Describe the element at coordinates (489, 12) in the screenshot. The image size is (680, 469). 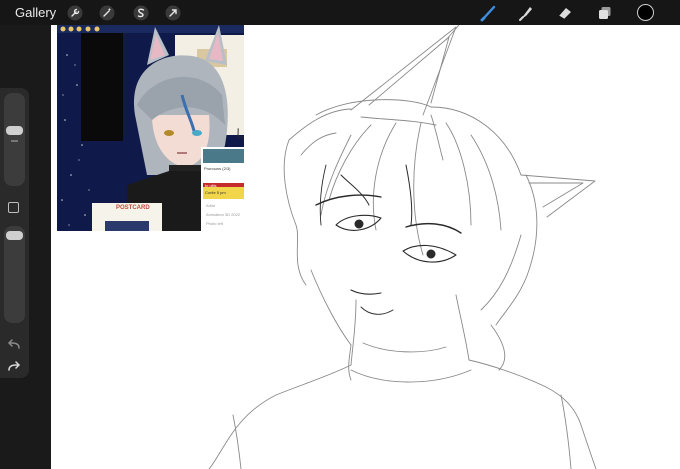
I see `brush-icon` at that location.